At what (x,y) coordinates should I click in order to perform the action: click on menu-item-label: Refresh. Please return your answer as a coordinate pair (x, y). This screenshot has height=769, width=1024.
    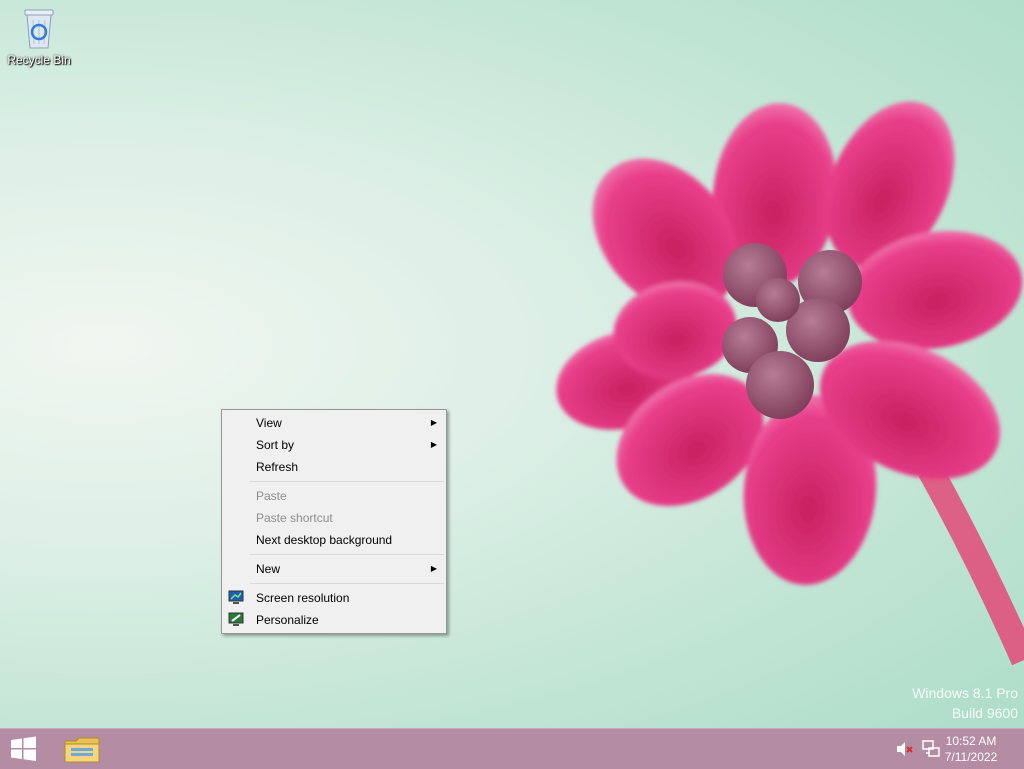
    Looking at the image, I should click on (277, 467).